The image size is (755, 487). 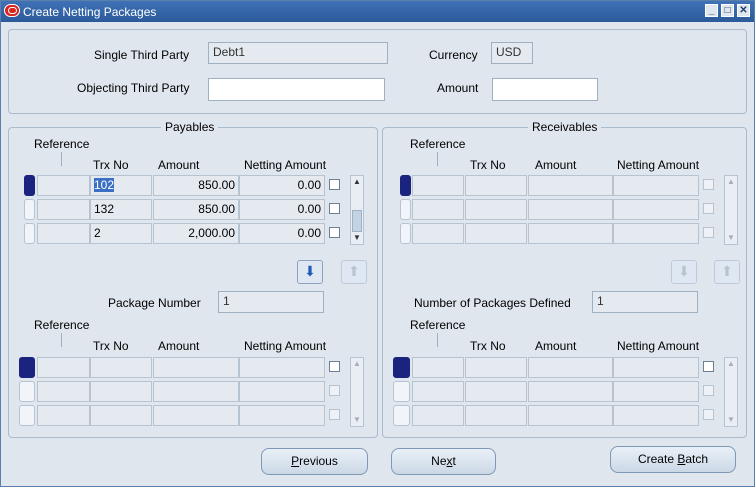 I want to click on trx-no-cell: 102, so click(x=121, y=185).